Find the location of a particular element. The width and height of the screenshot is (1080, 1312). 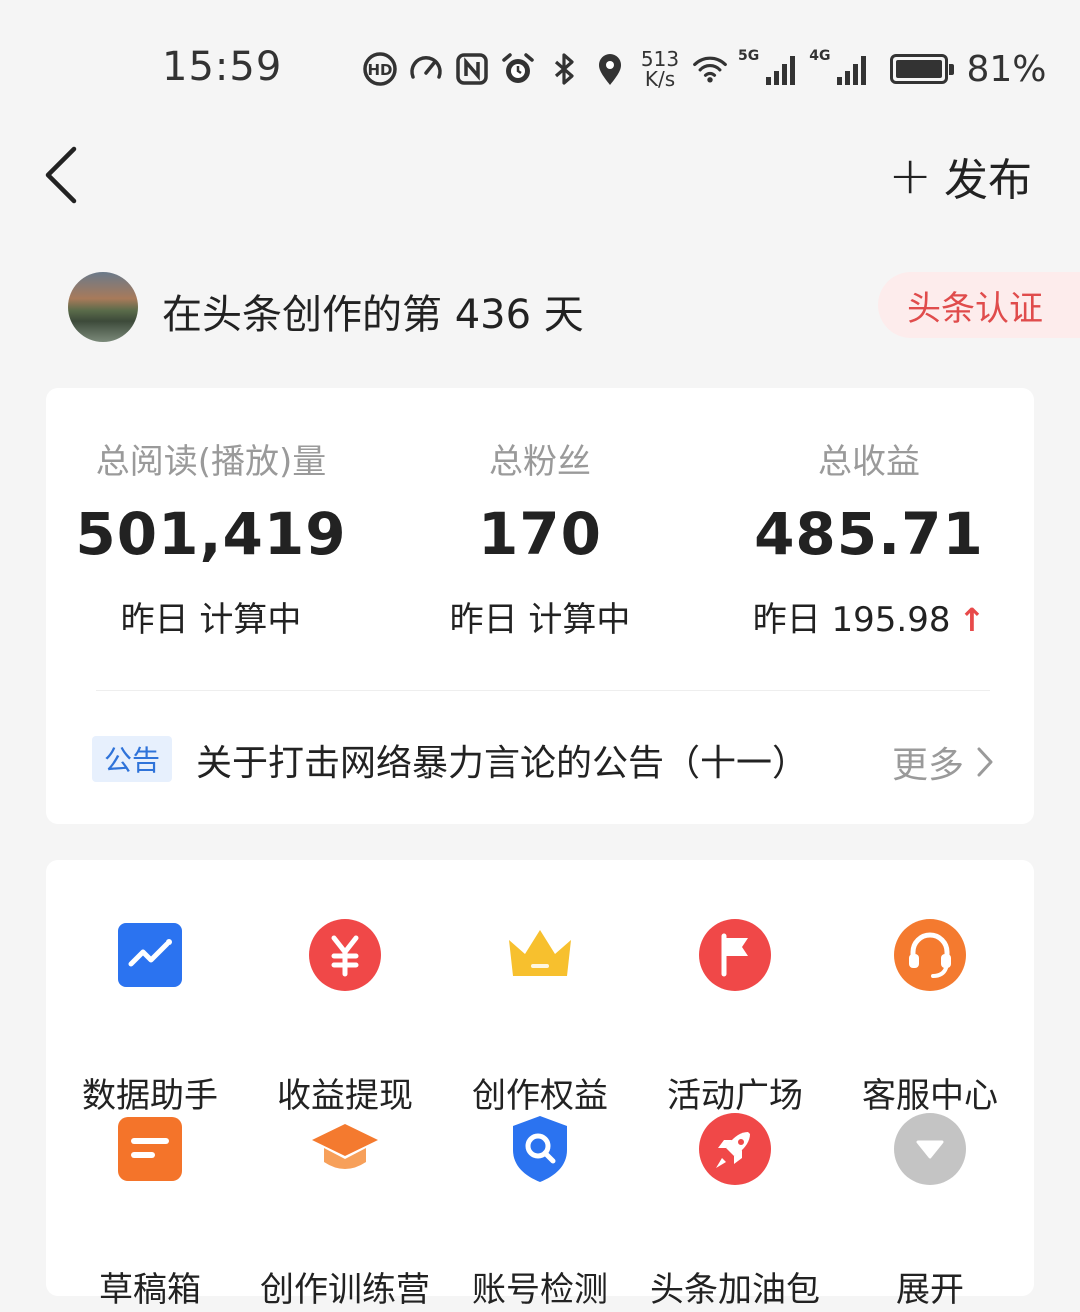

speed-unit: K/s is located at coordinates (660, 79).